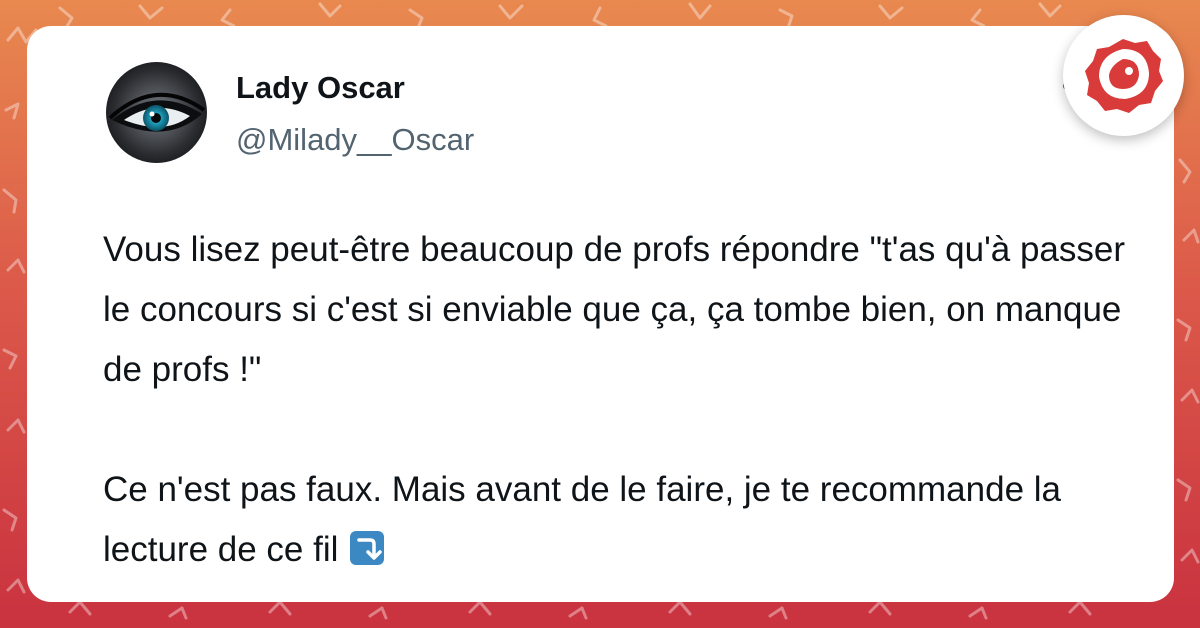 The height and width of the screenshot is (628, 1200). Describe the element at coordinates (367, 548) in the screenshot. I see `arrow-right-curving-down-icon` at that location.